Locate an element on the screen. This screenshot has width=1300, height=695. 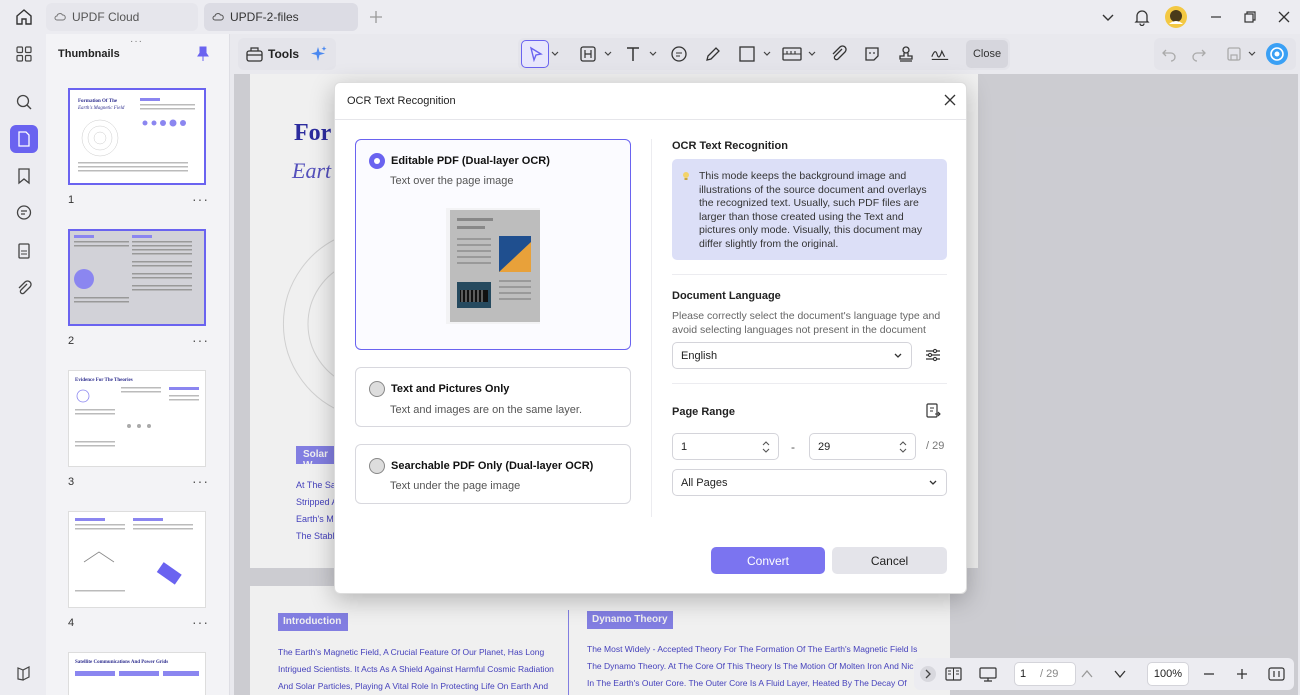
zoom-out-icon is located at coordinates (1209, 674).